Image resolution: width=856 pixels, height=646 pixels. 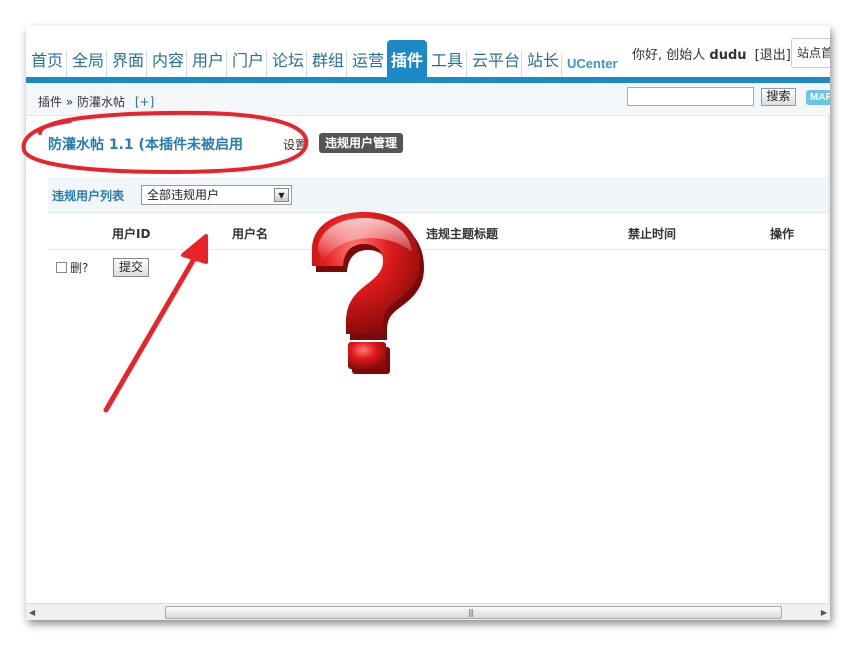 What do you see at coordinates (325, 63) in the screenshot?
I see `nav-item-groups: 群组` at bounding box center [325, 63].